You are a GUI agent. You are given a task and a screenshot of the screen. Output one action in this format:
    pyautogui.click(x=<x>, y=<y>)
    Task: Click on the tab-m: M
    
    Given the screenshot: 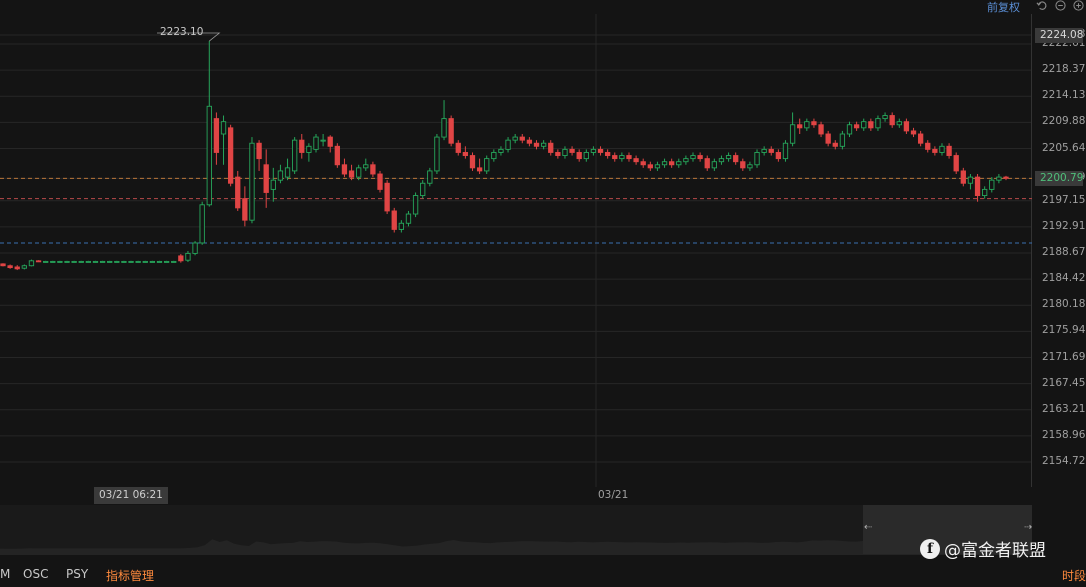 What is the action you would take?
    pyautogui.click(x=5, y=574)
    